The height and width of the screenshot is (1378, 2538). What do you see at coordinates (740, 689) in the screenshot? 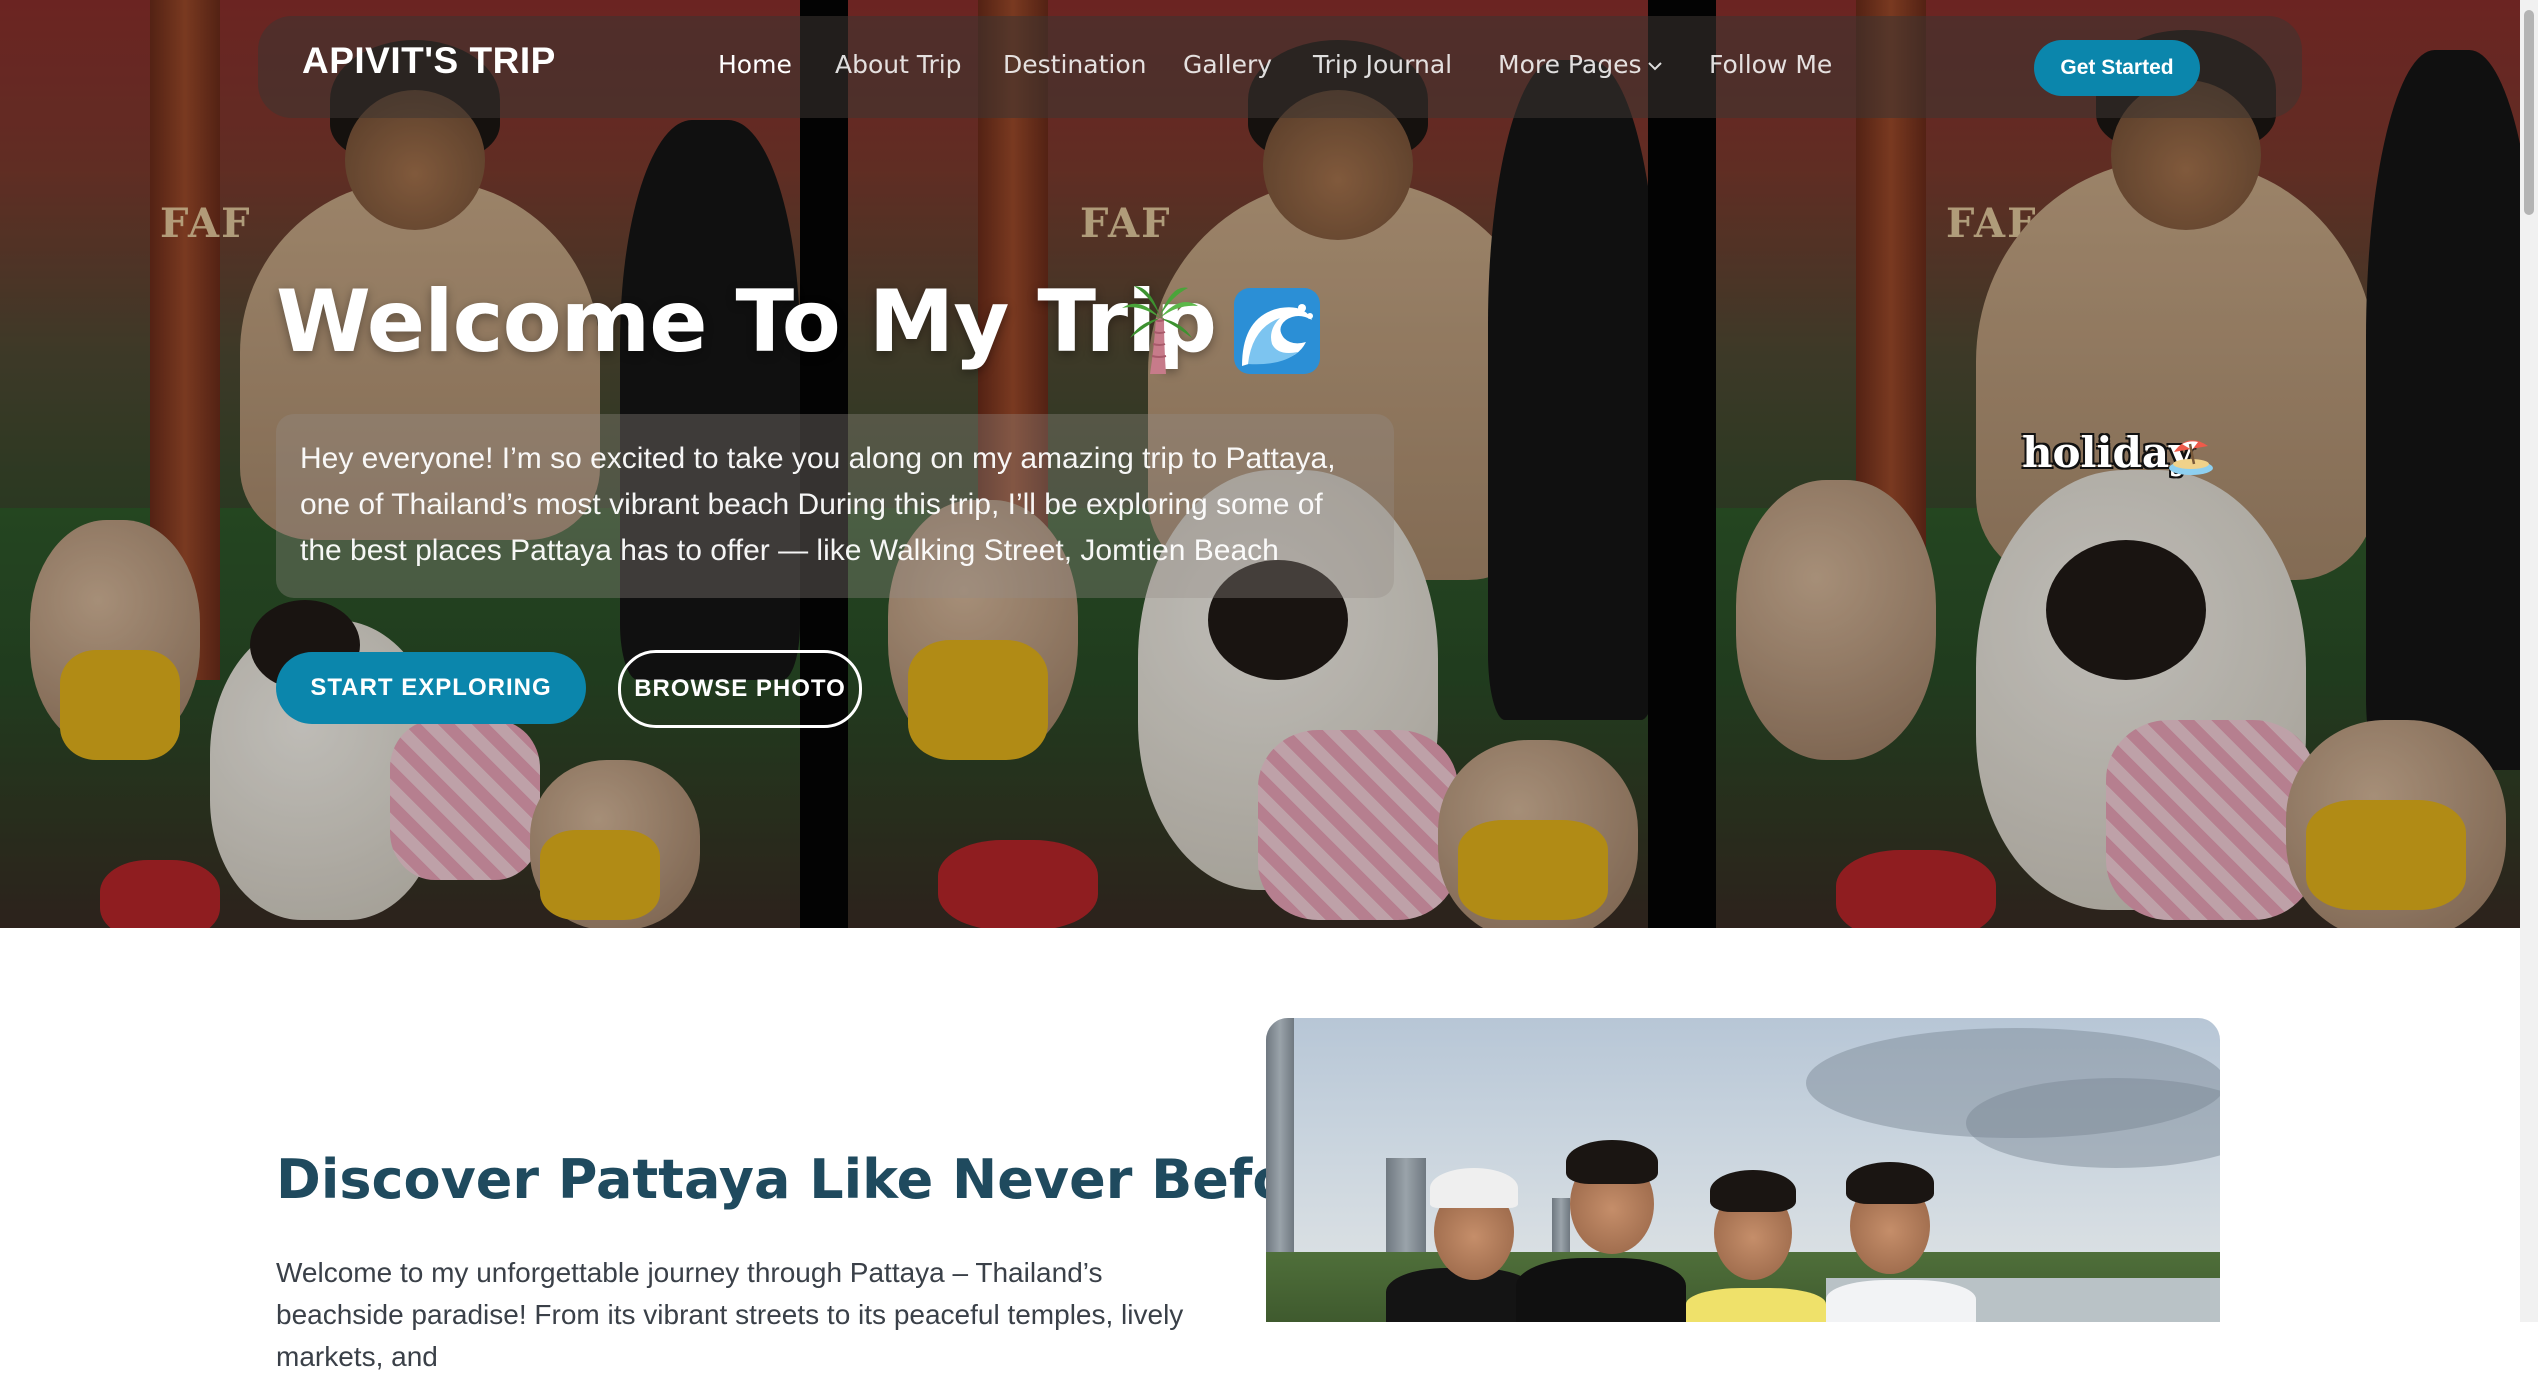
I see `browse-photo-button: BROWSE PHOTO` at bounding box center [740, 689].